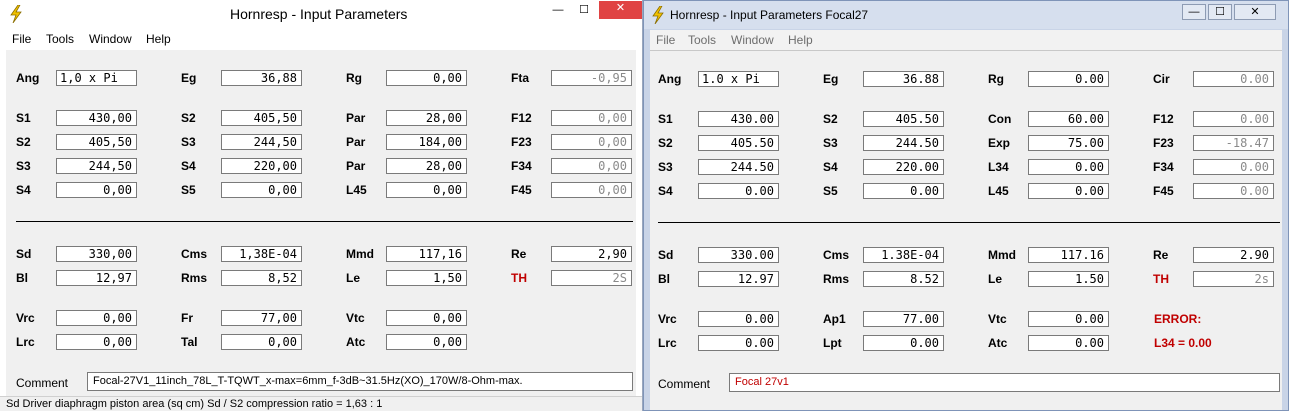 This screenshot has width=1289, height=411. What do you see at coordinates (903, 79) in the screenshot?
I see `field-eg: 36.88` at bounding box center [903, 79].